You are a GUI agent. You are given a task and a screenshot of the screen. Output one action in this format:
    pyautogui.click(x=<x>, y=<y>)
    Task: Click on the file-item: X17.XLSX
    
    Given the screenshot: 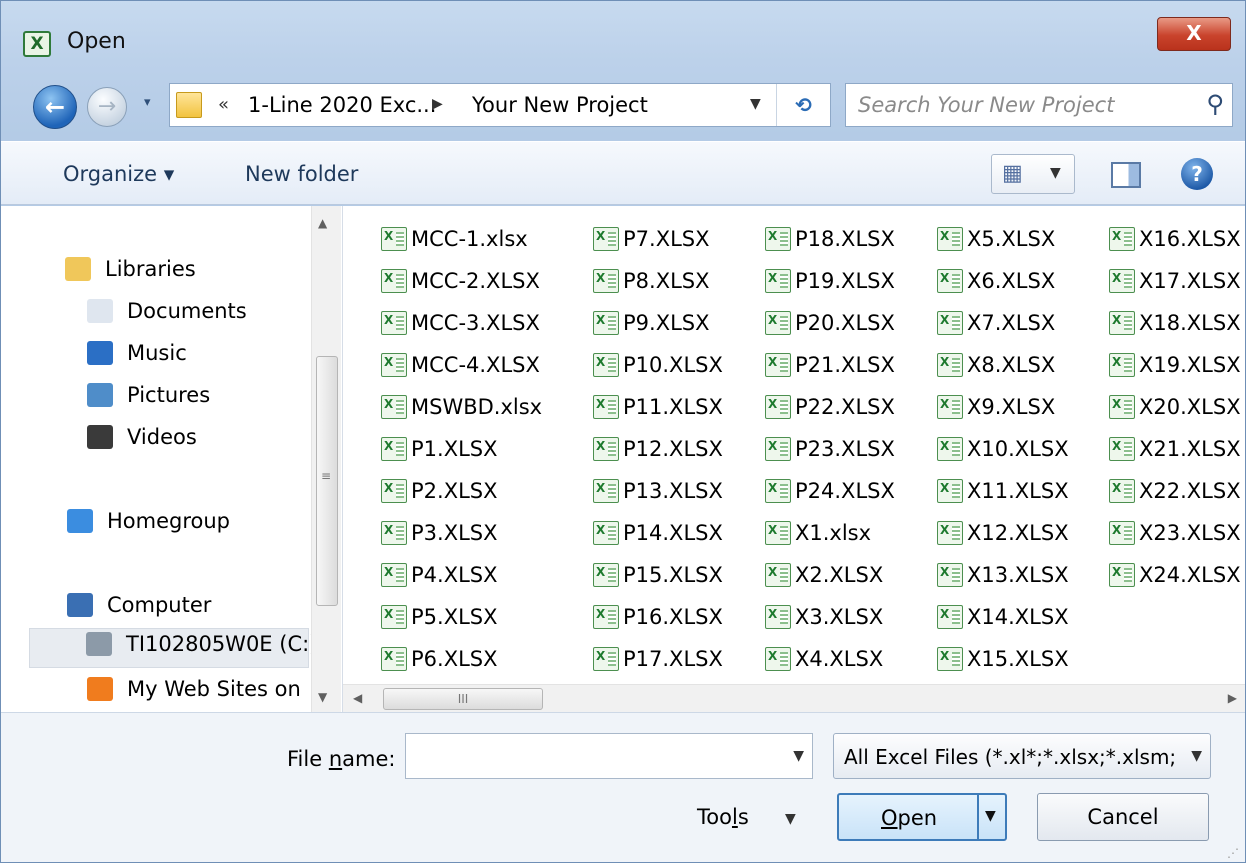 What is the action you would take?
    pyautogui.click(x=1175, y=281)
    